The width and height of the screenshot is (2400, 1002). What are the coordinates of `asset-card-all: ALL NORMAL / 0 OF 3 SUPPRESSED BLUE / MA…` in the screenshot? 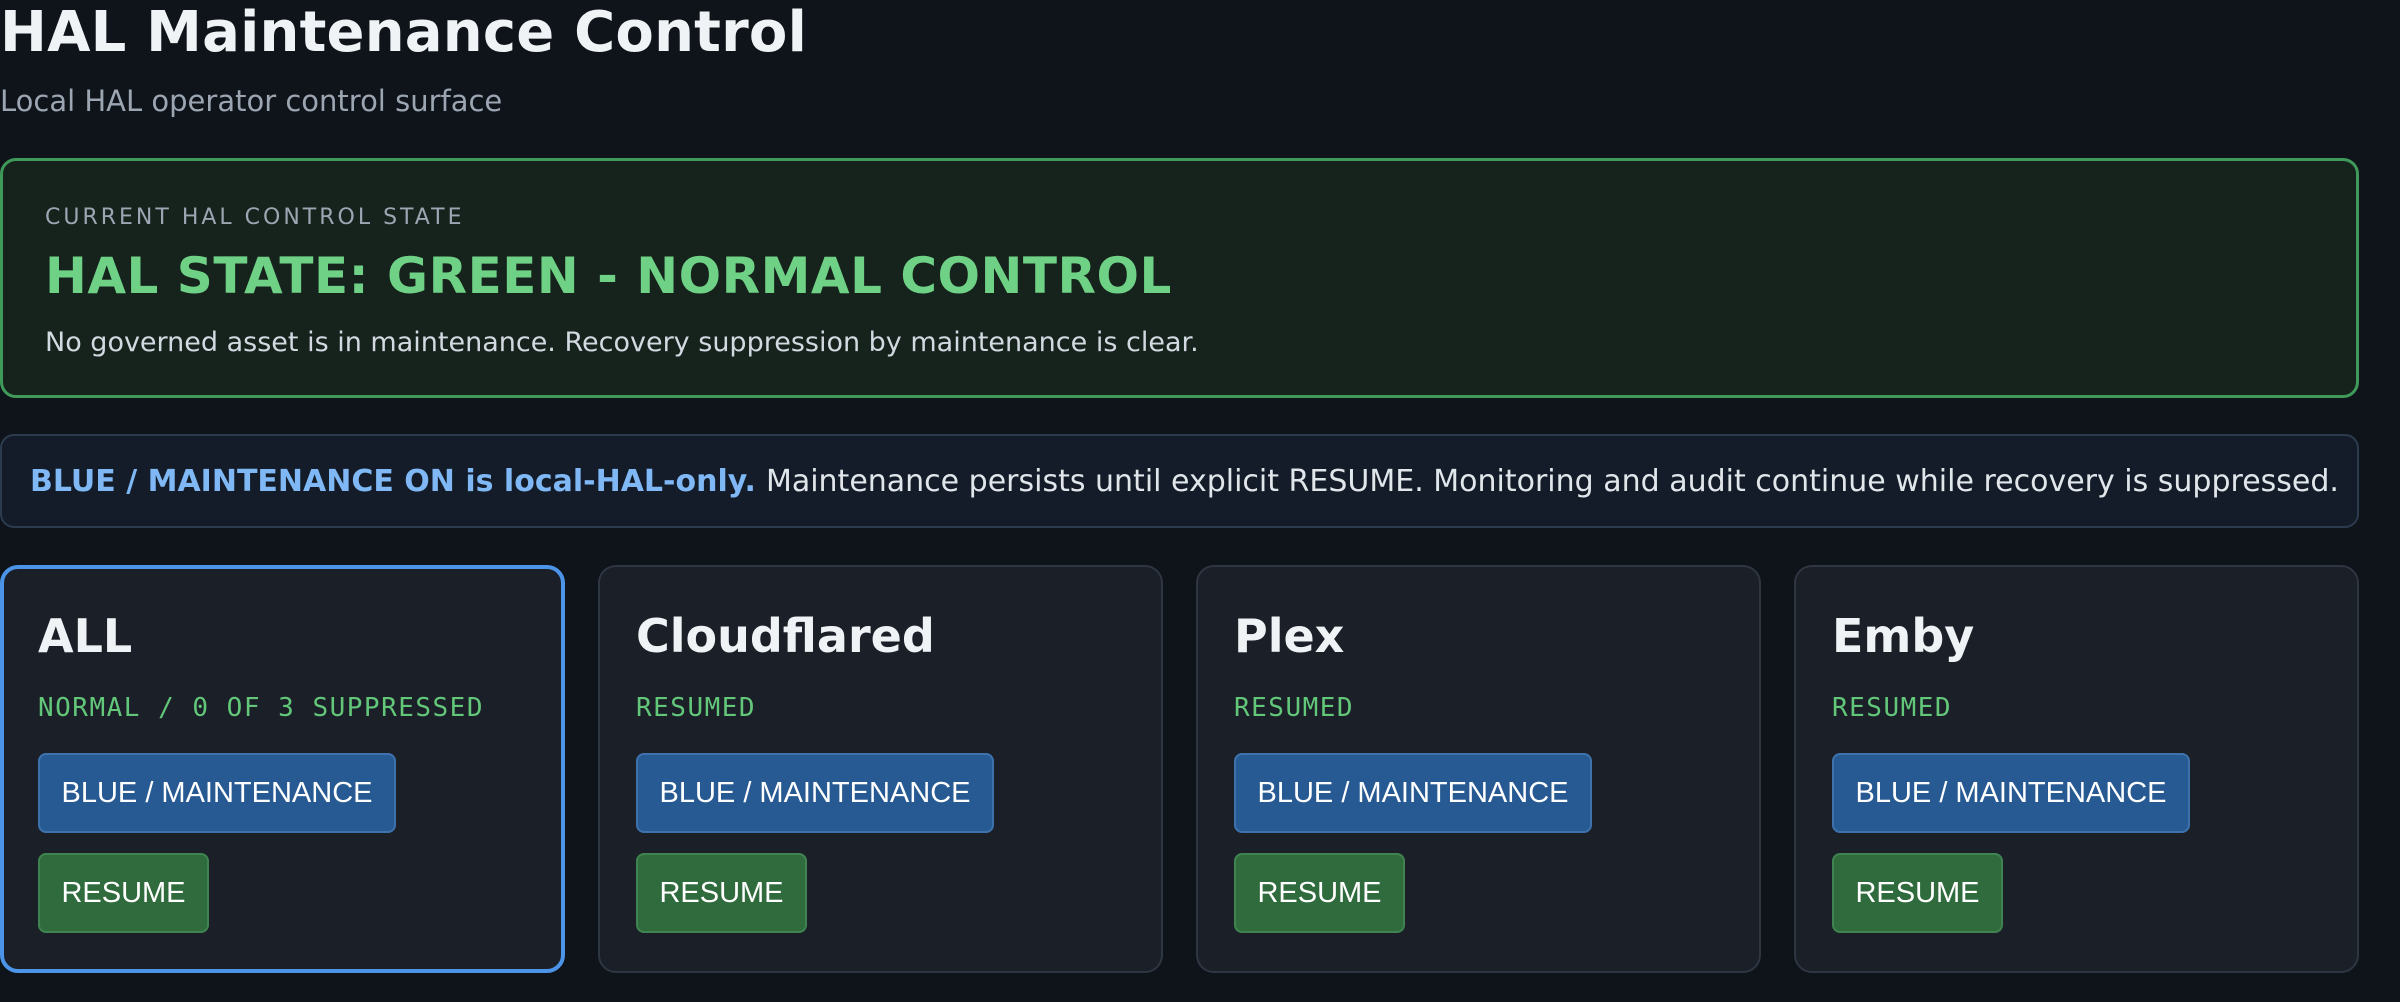 It's located at (282, 769).